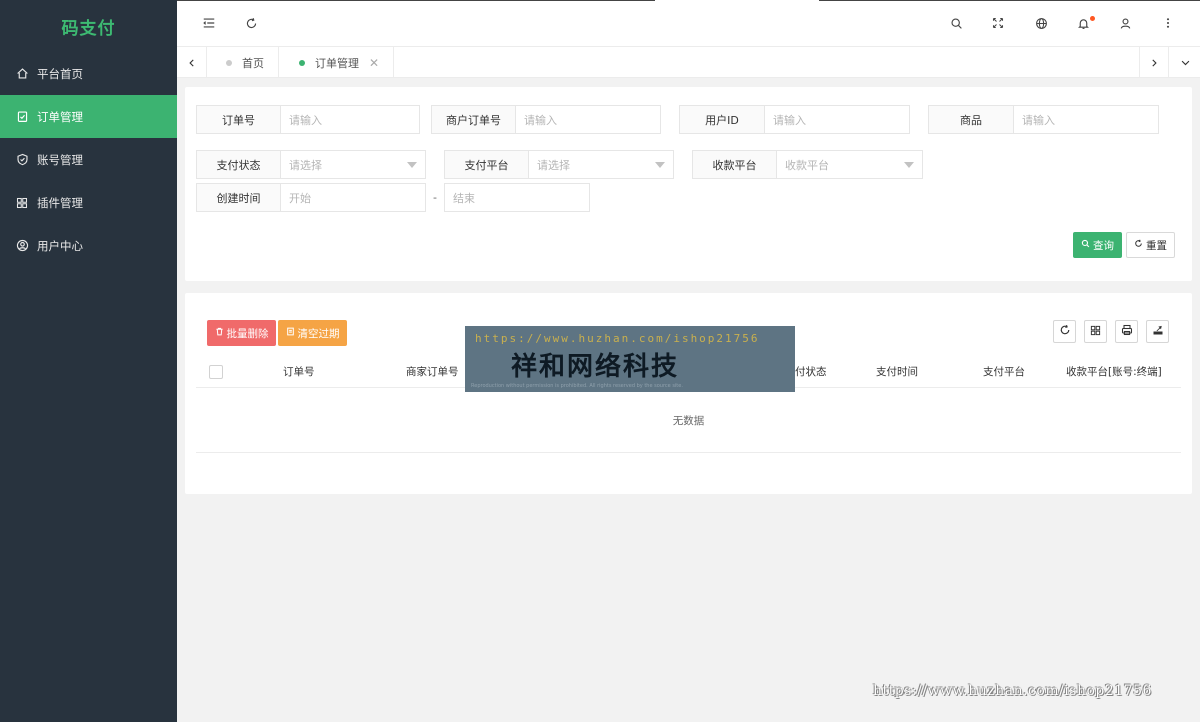 This screenshot has height=722, width=1200. What do you see at coordinates (722, 119) in the screenshot?
I see `field-label: 用户ID` at bounding box center [722, 119].